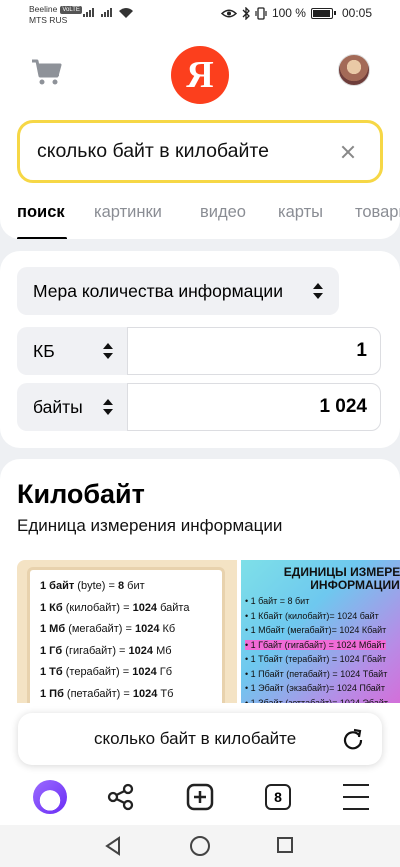  Describe the element at coordinates (300, 212) in the screenshot. I see `tab-maps: карты` at that location.